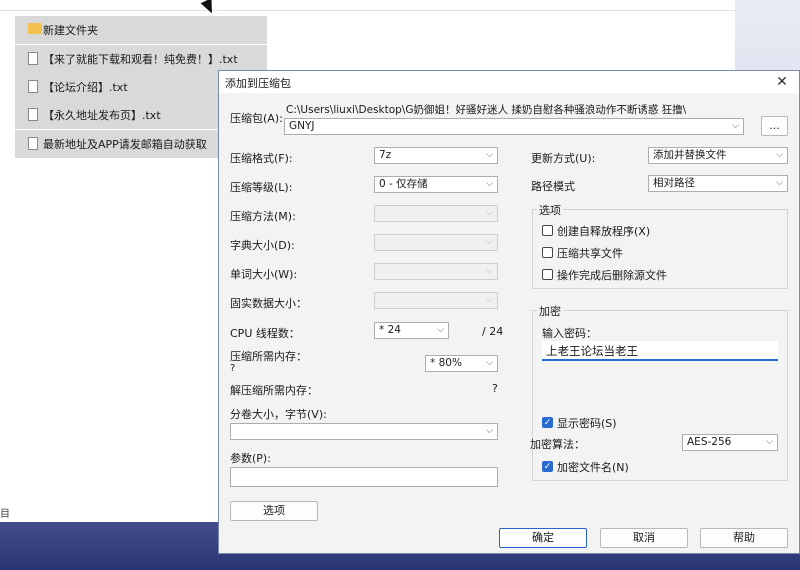 This screenshot has width=800, height=570. What do you see at coordinates (547, 252) in the screenshot?
I see `shared-checkbox` at bounding box center [547, 252].